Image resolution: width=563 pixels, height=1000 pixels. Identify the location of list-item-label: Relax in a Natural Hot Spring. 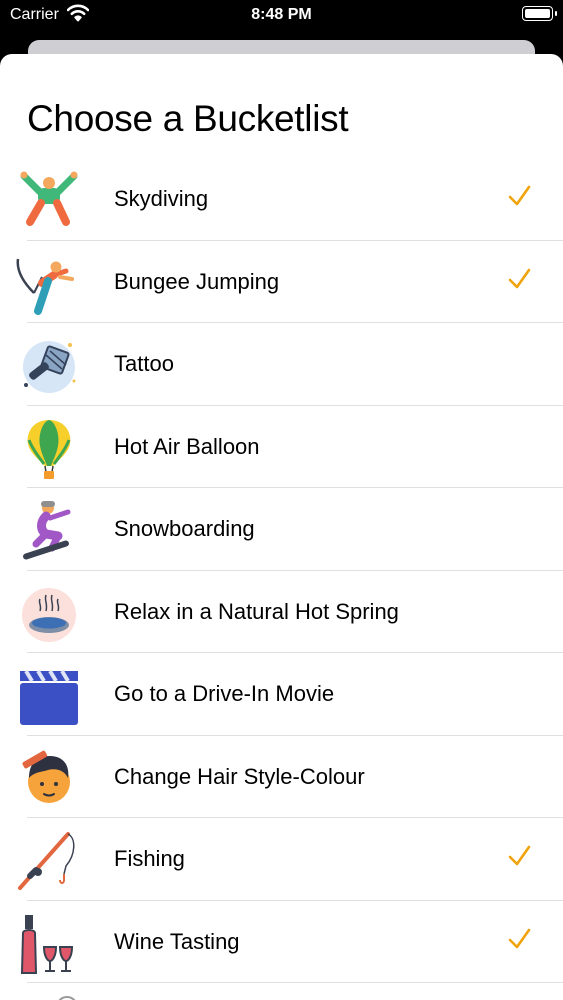
(256, 611).